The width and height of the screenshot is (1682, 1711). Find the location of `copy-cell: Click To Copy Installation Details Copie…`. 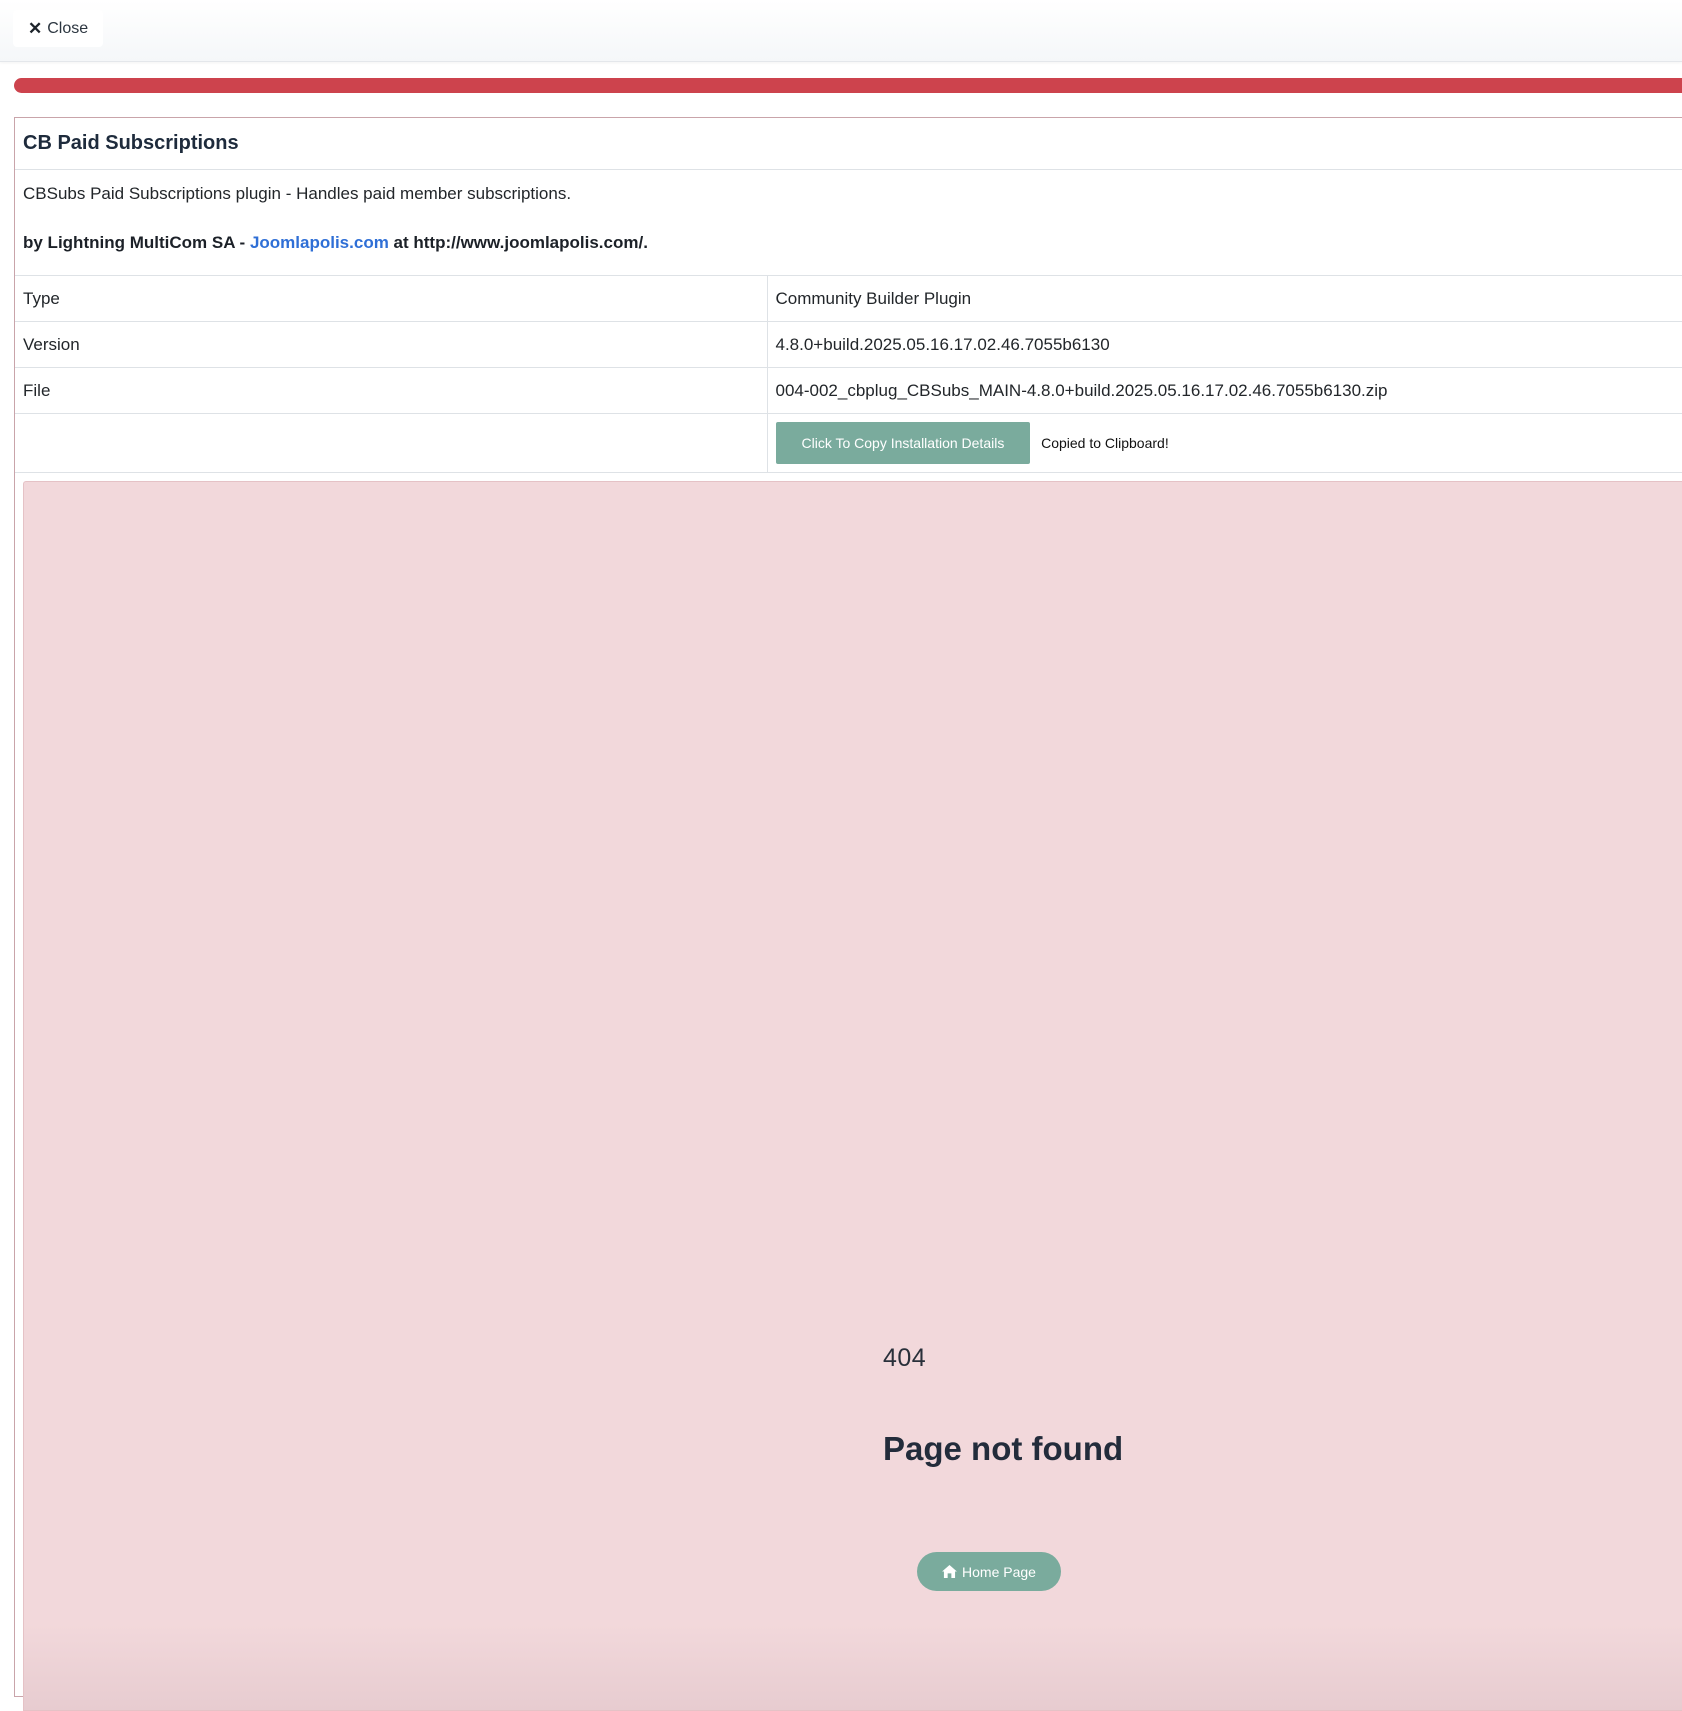

copy-cell: Click To Copy Installation Details Copie… is located at coordinates (1224, 443).